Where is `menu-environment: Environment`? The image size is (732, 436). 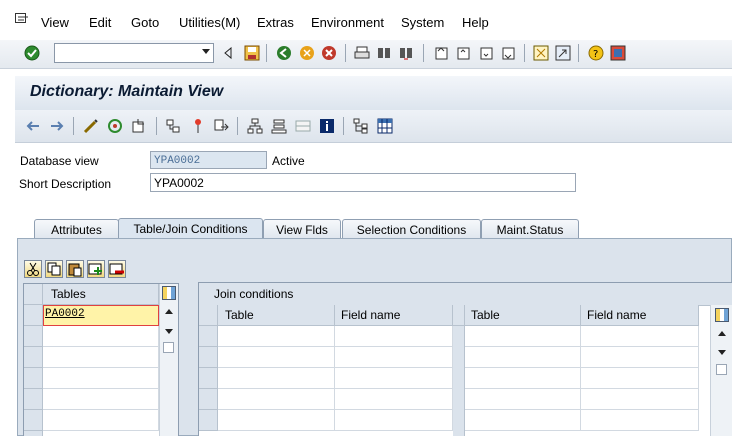
menu-environment: Environment is located at coordinates (347, 22).